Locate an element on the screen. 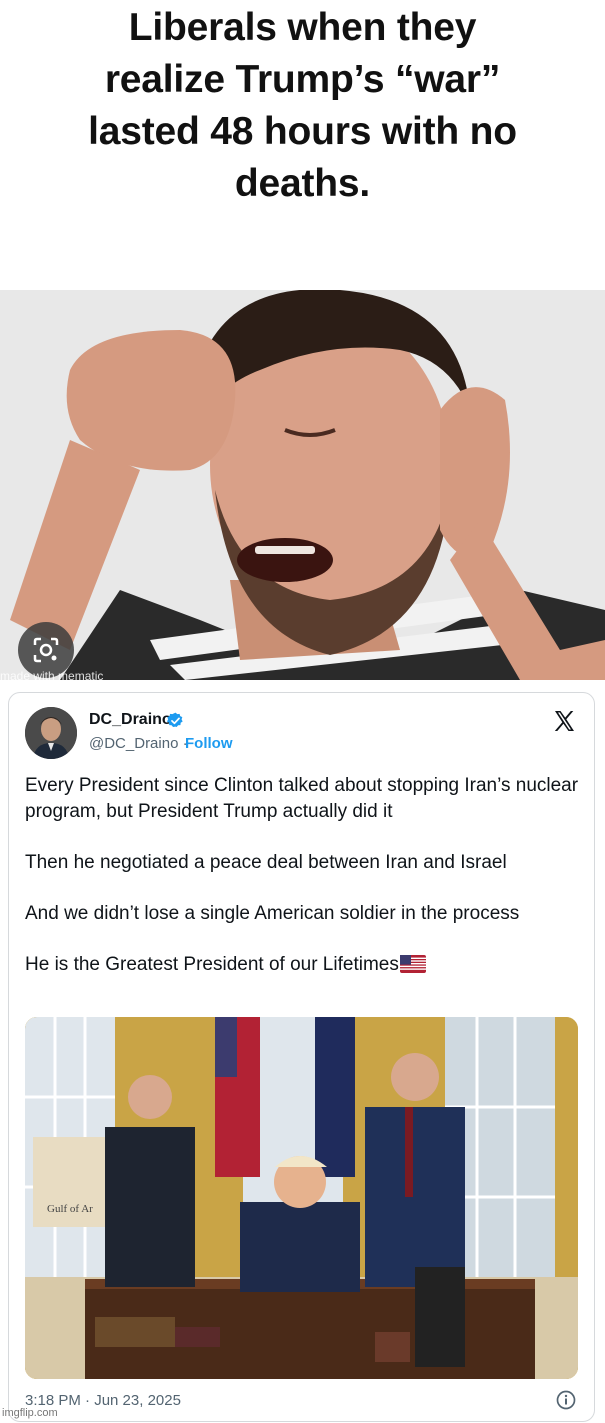 This screenshot has width=605, height=1423. avatar is located at coordinates (51, 733).